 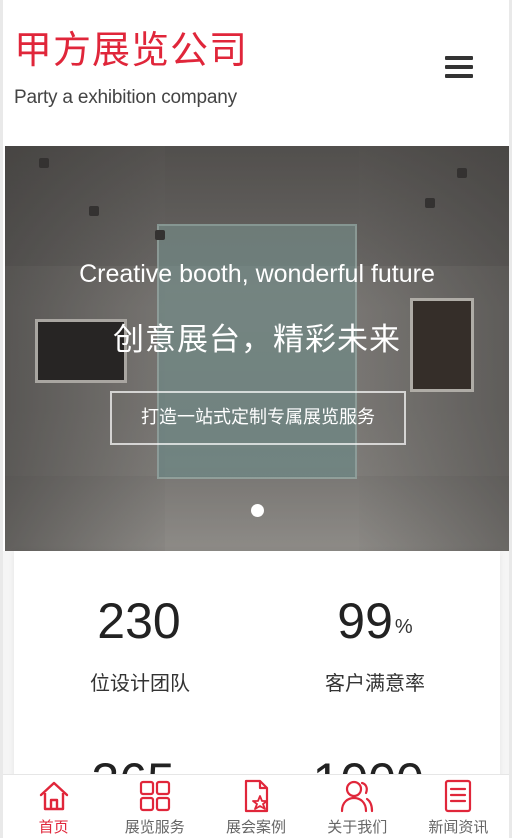 I want to click on hamburger-menu-icon, so click(x=460, y=69).